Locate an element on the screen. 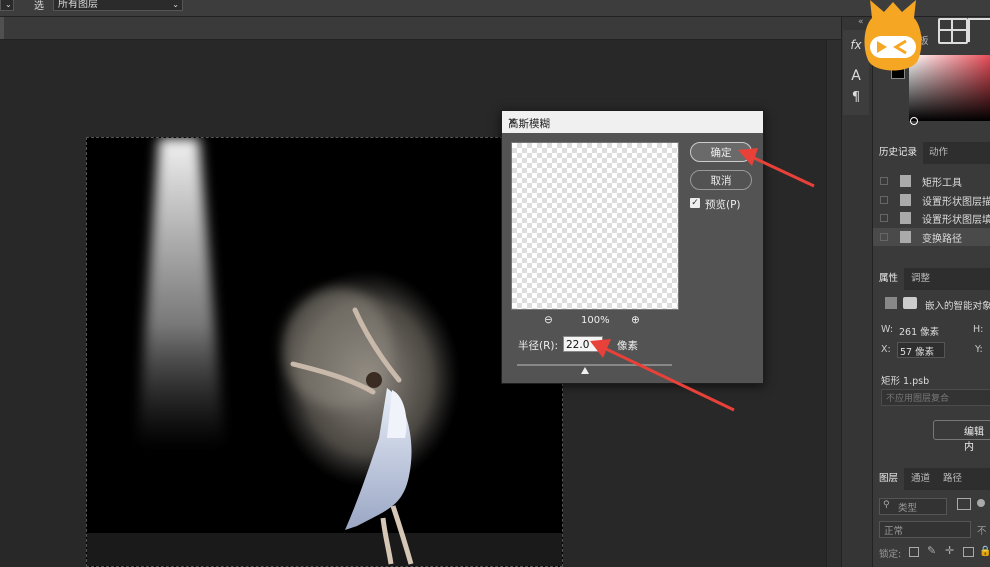 This screenshot has height=567, width=990. opacity-label: 不 is located at coordinates (982, 531).